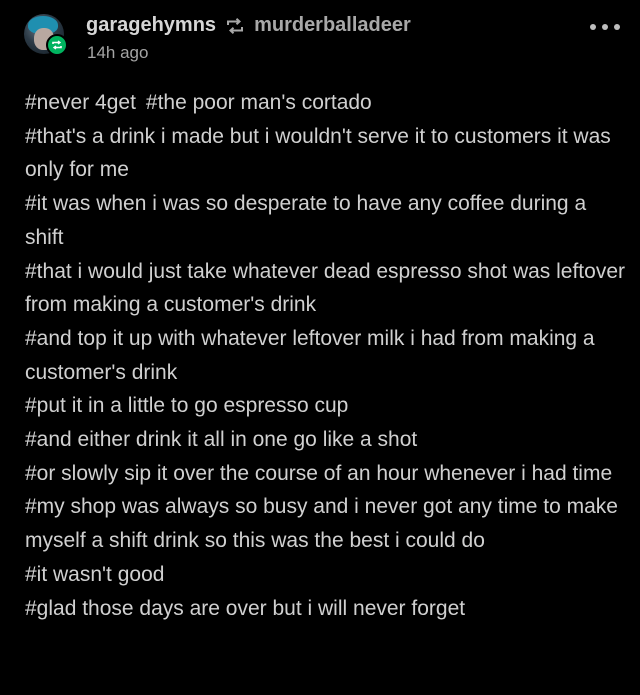 This screenshot has height=695, width=640. What do you see at coordinates (248, 25) in the screenshot?
I see `name-row: garagehymns murderballadeer` at bounding box center [248, 25].